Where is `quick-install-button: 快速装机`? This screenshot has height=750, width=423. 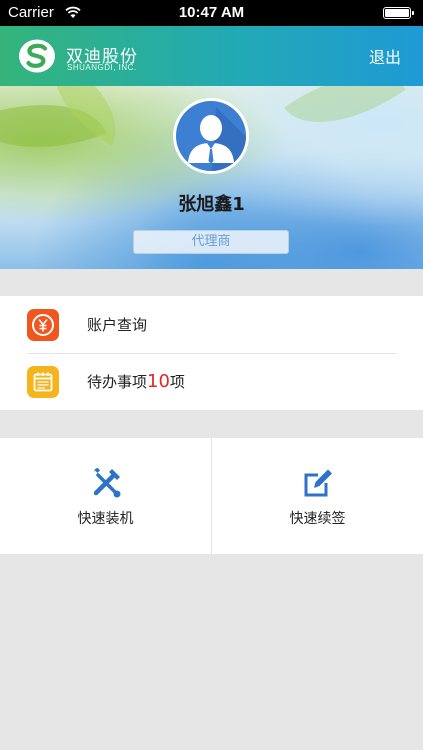
quick-install-button: 快速装机 is located at coordinates (105, 496).